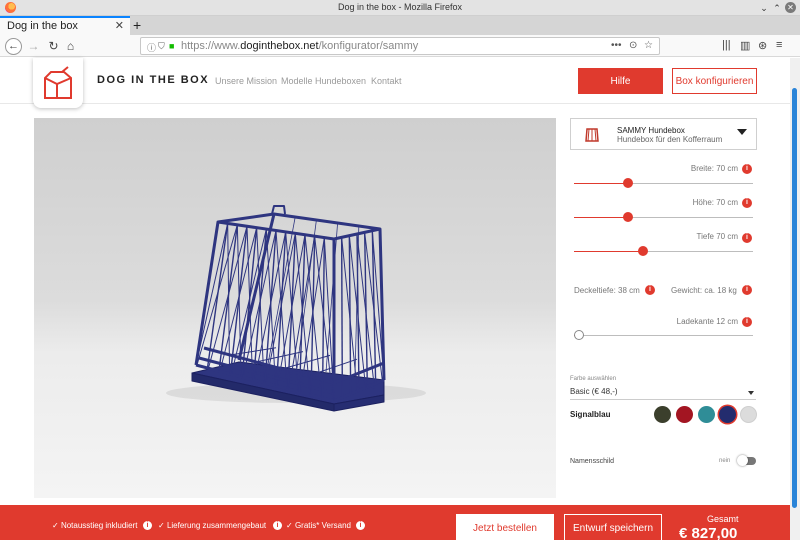  I want to click on lock-icon: ■, so click(172, 46).